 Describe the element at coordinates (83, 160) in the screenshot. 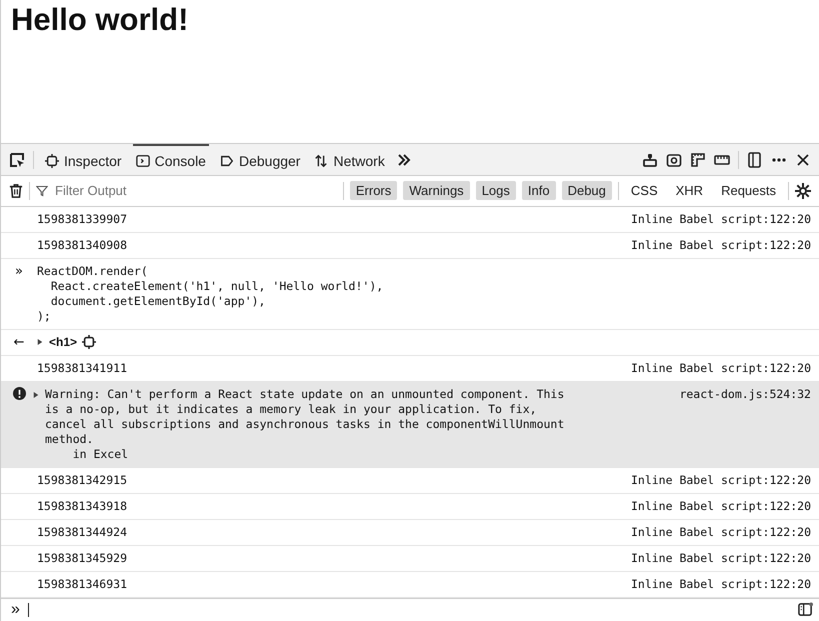

I see `devtools-tab: Inspector` at that location.